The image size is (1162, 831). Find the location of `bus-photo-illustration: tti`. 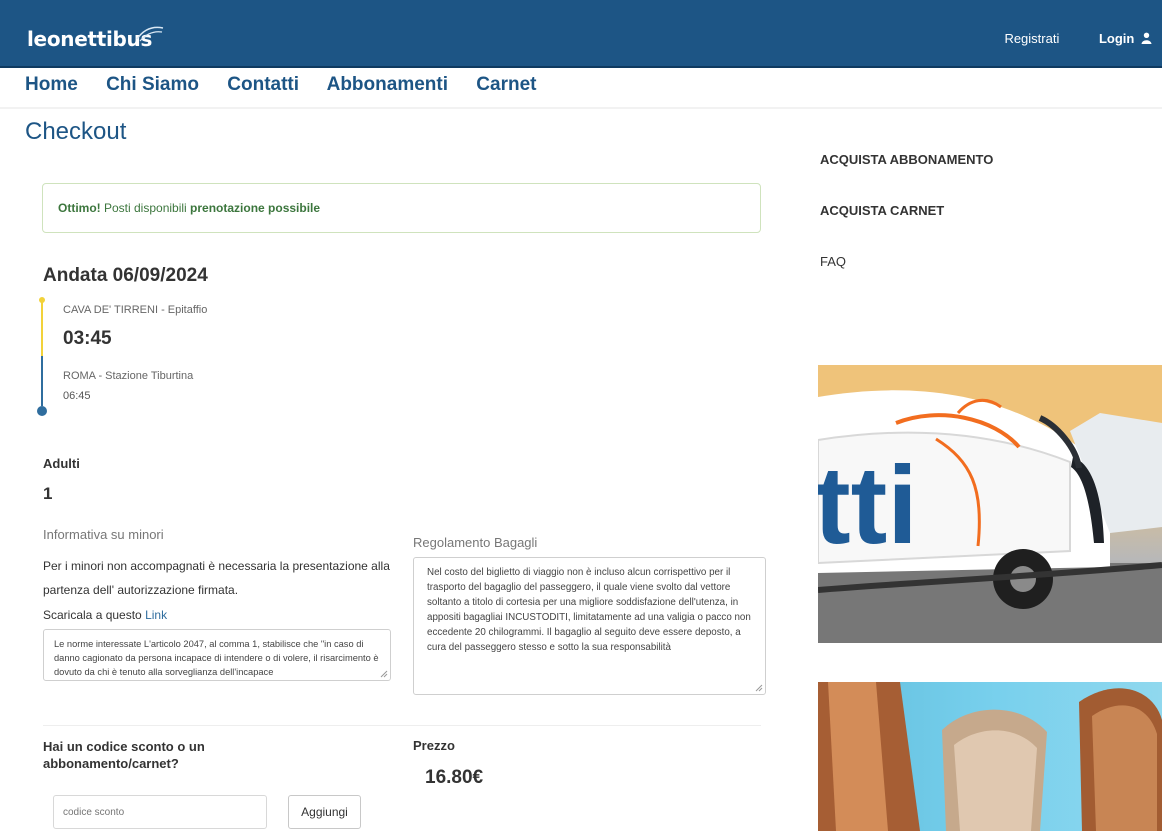

bus-photo-illustration: tti is located at coordinates (990, 504).